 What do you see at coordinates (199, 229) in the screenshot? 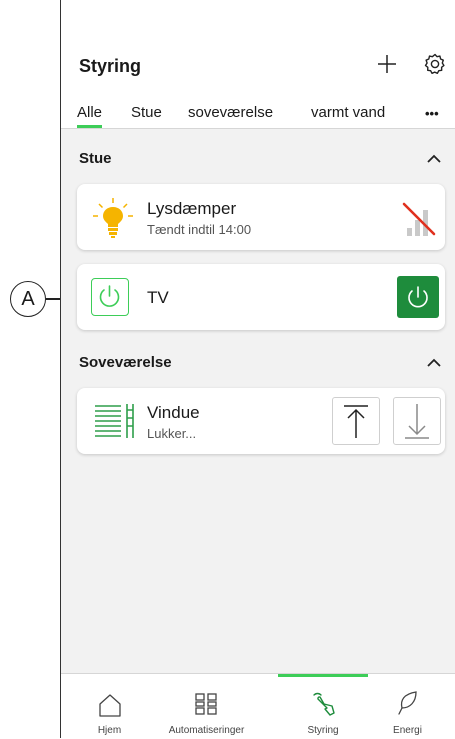
I see `device-status: Tændt indtil 14:00` at bounding box center [199, 229].